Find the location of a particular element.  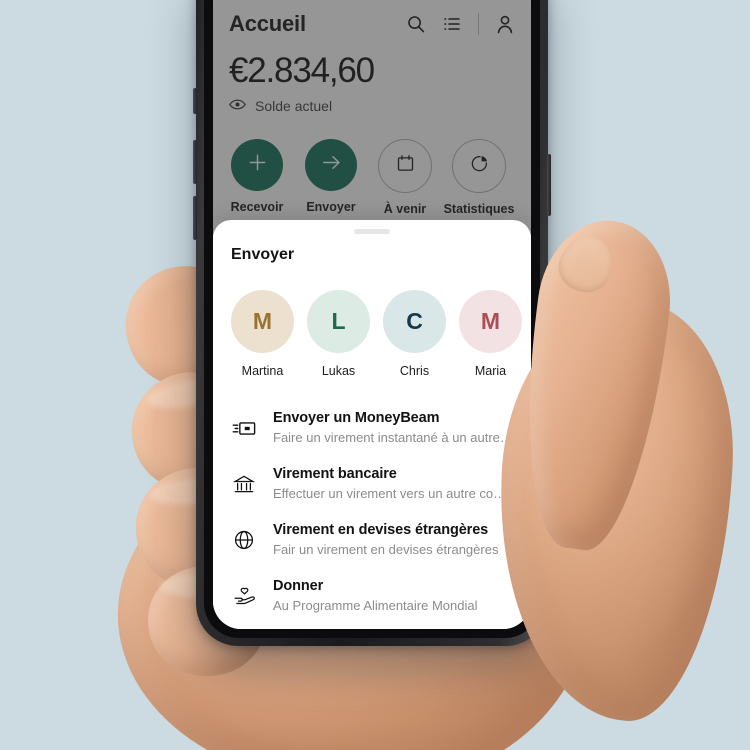

option-title: Virement en devises étrangères is located at coordinates (381, 530).